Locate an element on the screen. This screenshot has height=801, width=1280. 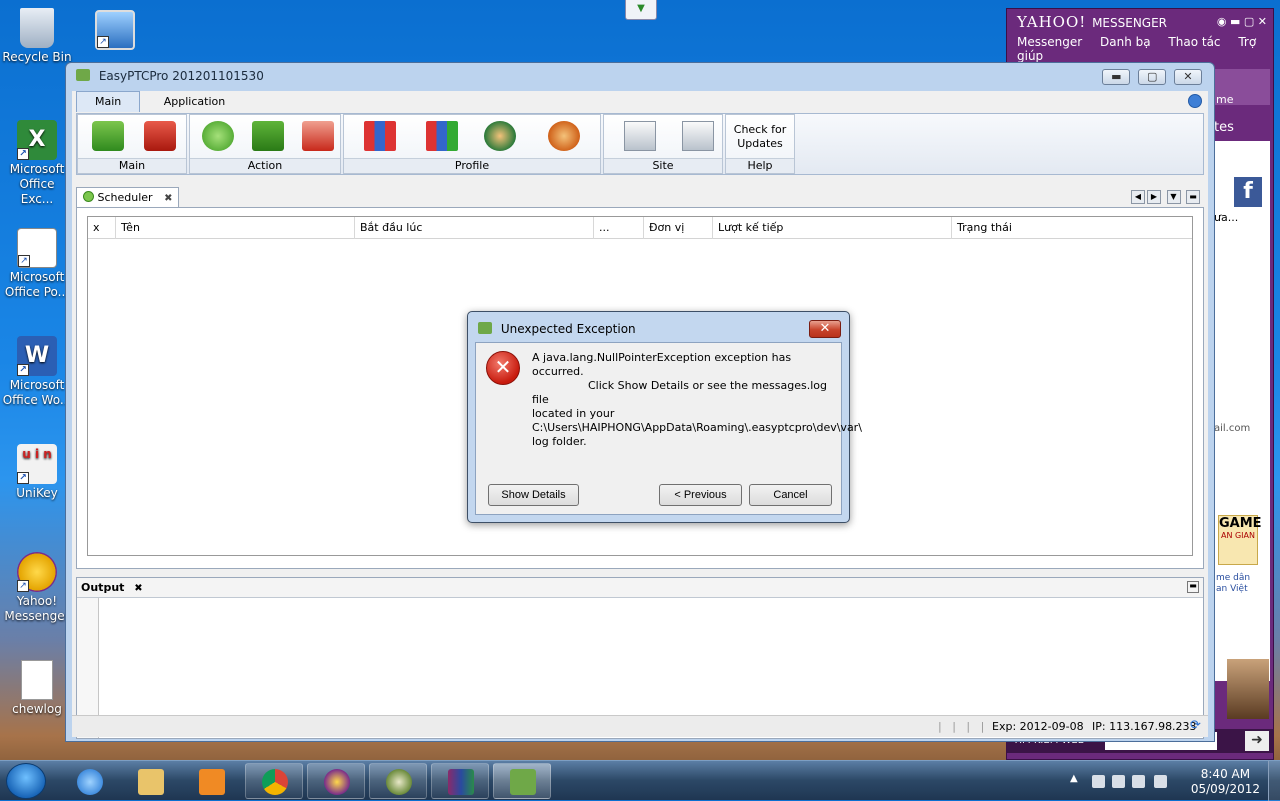
unikey-tray-icon is located at coordinates (399, 782).